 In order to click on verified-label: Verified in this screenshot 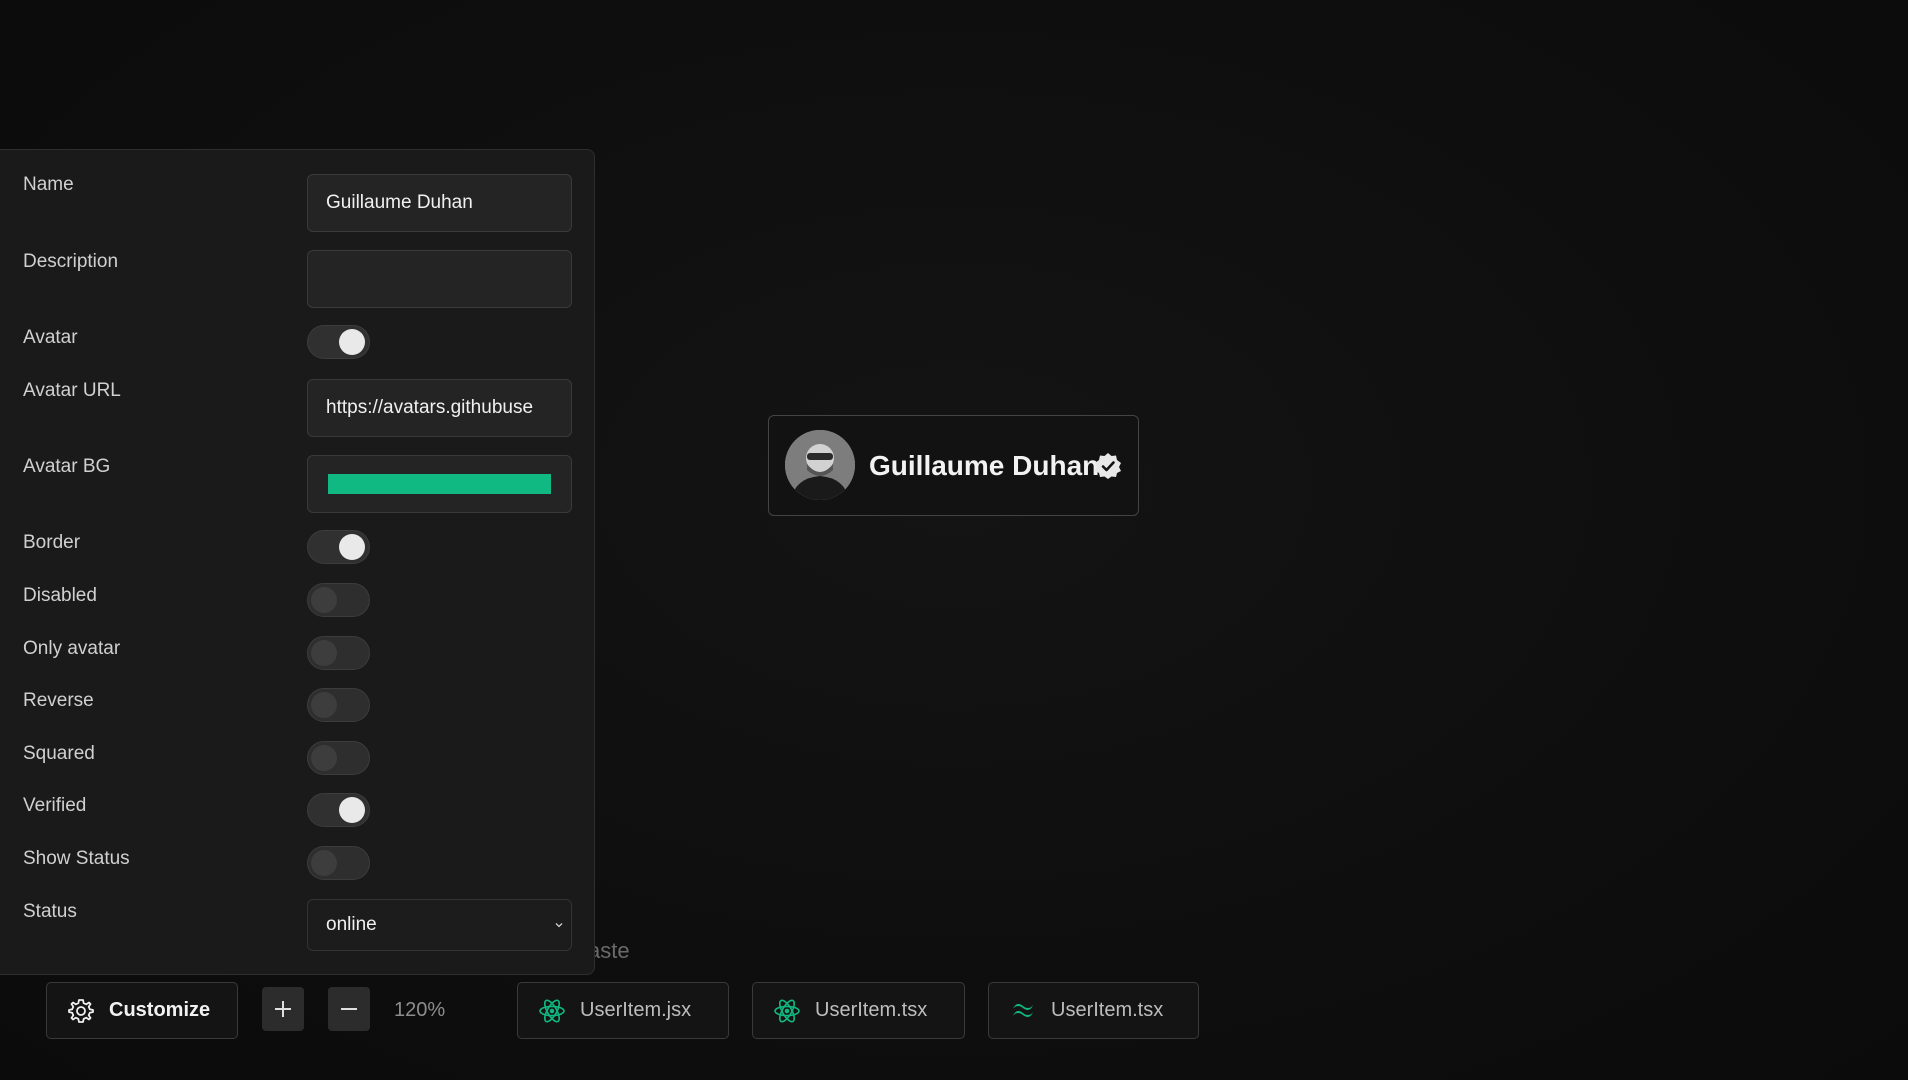, I will do `click(55, 805)`.